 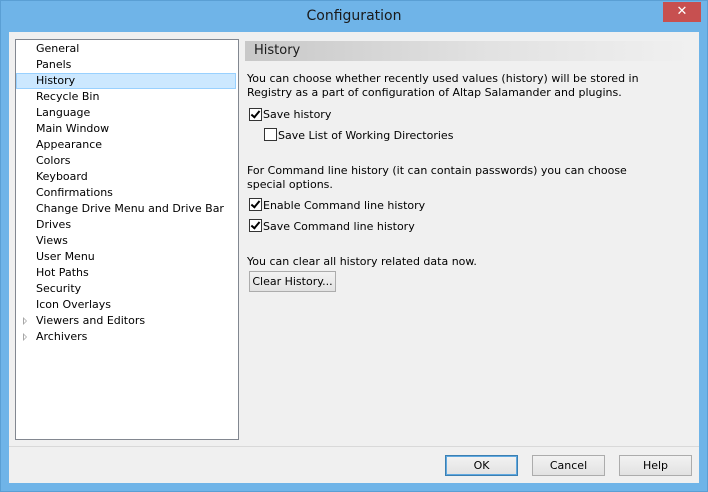 What do you see at coordinates (63, 112) in the screenshot?
I see `tree-item-label: Language` at bounding box center [63, 112].